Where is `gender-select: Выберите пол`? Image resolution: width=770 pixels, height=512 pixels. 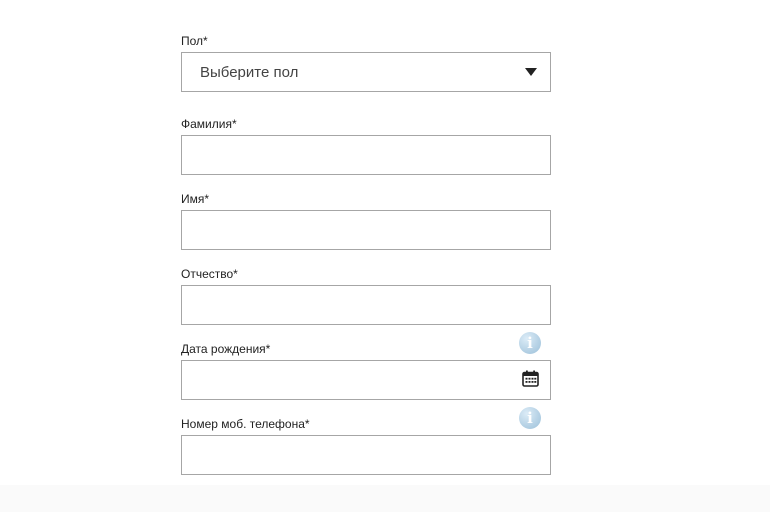 gender-select: Выберите пол is located at coordinates (366, 72).